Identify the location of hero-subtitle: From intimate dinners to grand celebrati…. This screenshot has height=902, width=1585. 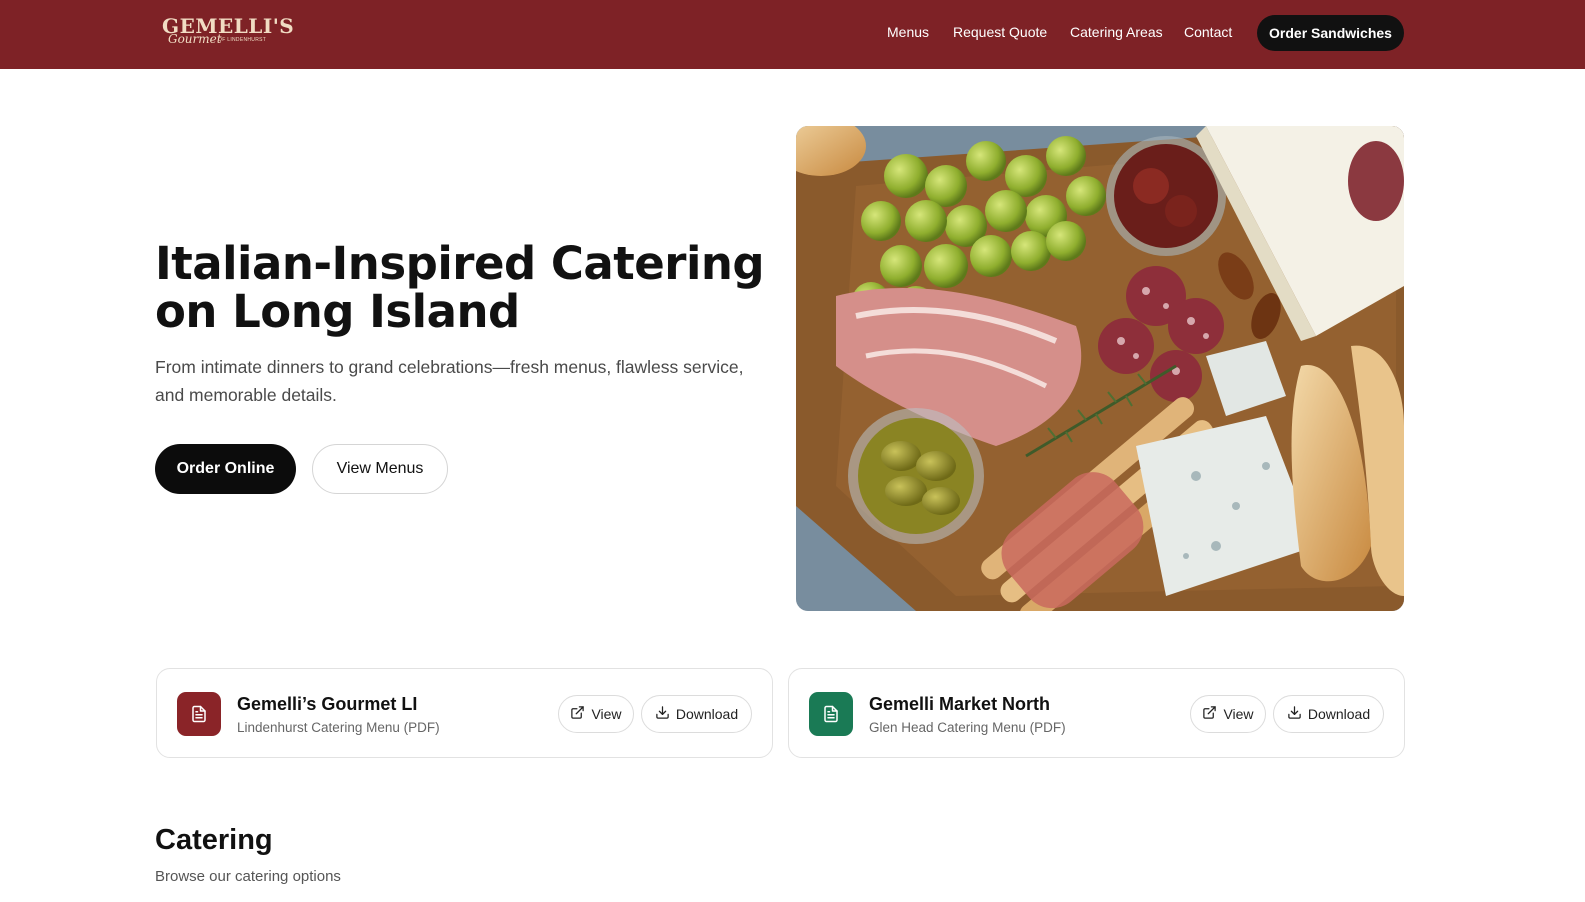
(449, 381).